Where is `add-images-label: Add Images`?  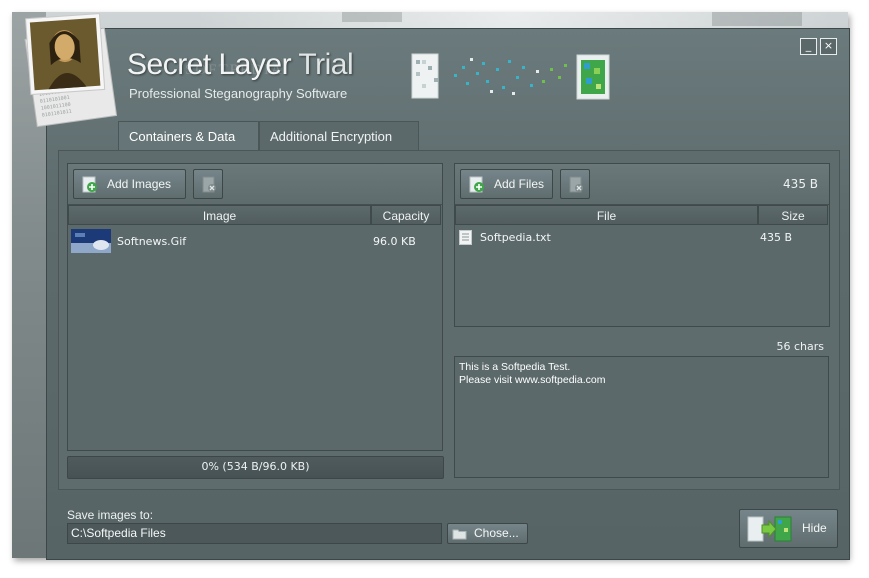 add-images-label: Add Images is located at coordinates (139, 184).